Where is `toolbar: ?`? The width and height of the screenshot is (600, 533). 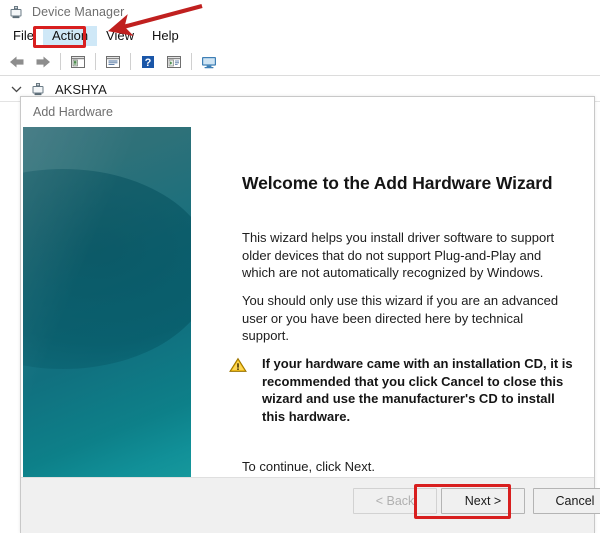
toolbar: ? is located at coordinates (300, 62).